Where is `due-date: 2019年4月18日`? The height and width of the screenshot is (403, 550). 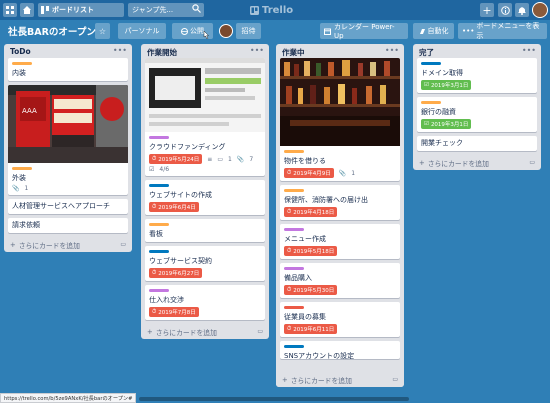
due-date: 2019年4月18日 is located at coordinates (314, 213).